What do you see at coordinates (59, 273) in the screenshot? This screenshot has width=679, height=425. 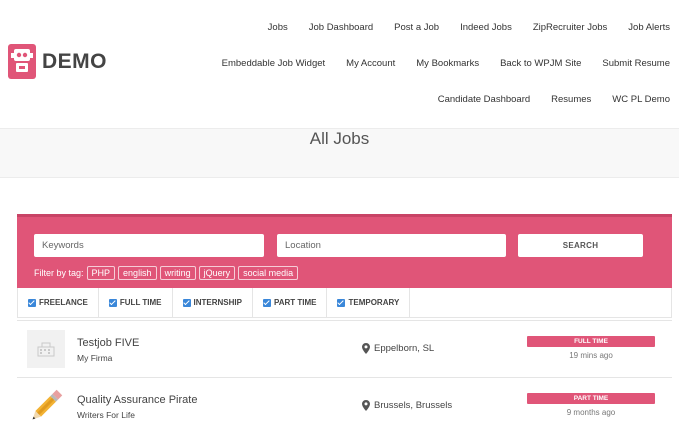 I see `filter-by-tag-label: Filter by tag:` at bounding box center [59, 273].